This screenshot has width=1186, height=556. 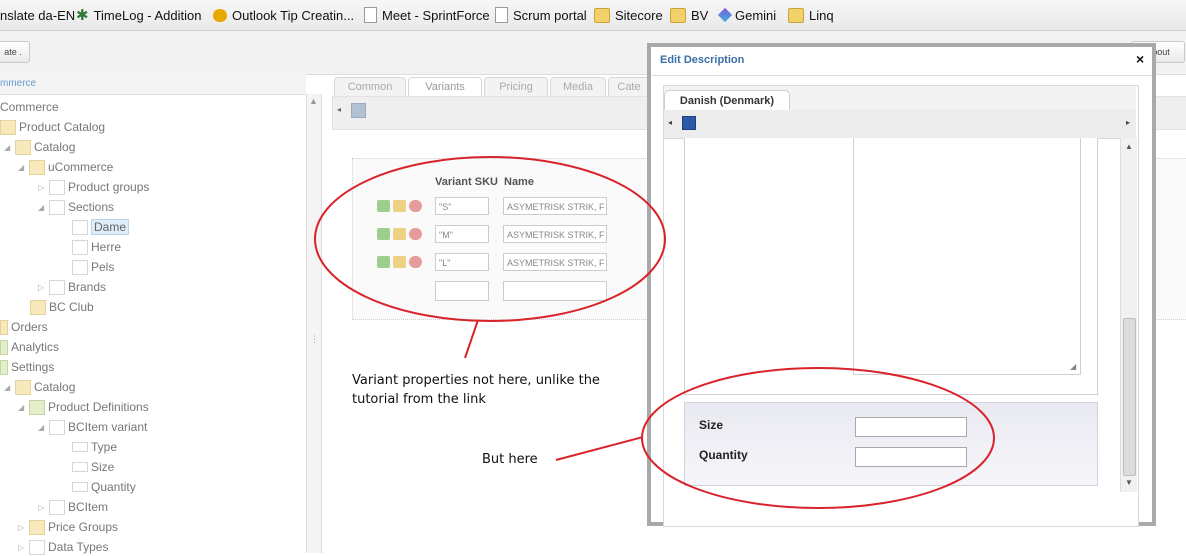 I want to click on annotation-ellipse-properties, so click(x=818, y=438).